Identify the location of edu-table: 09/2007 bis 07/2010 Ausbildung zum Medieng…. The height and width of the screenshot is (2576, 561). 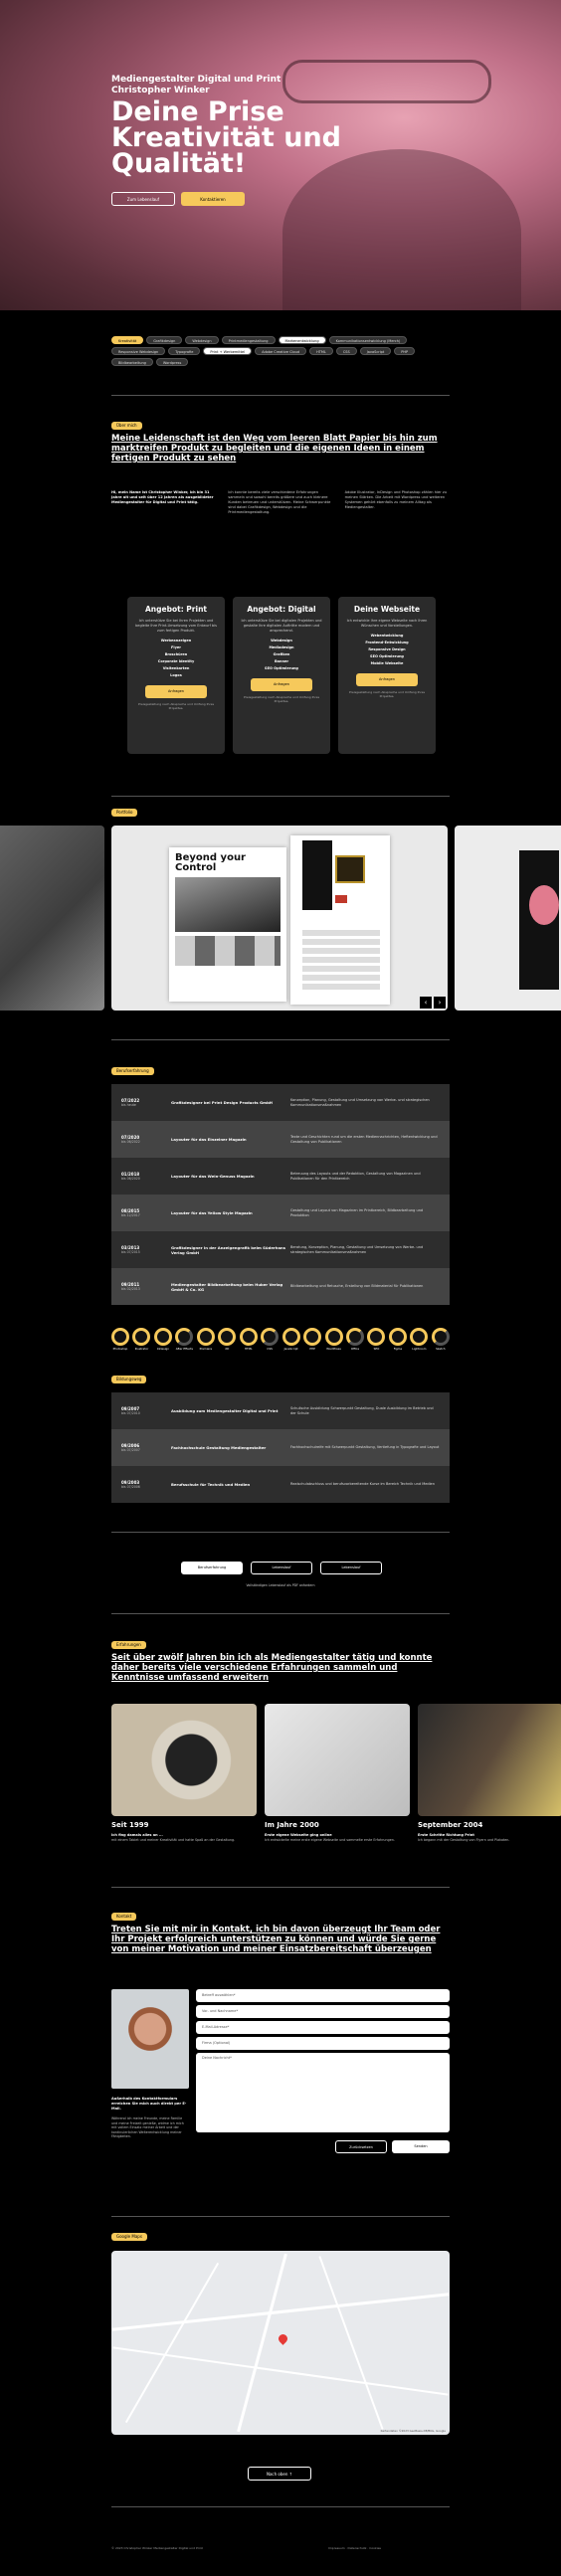
(280, 1447).